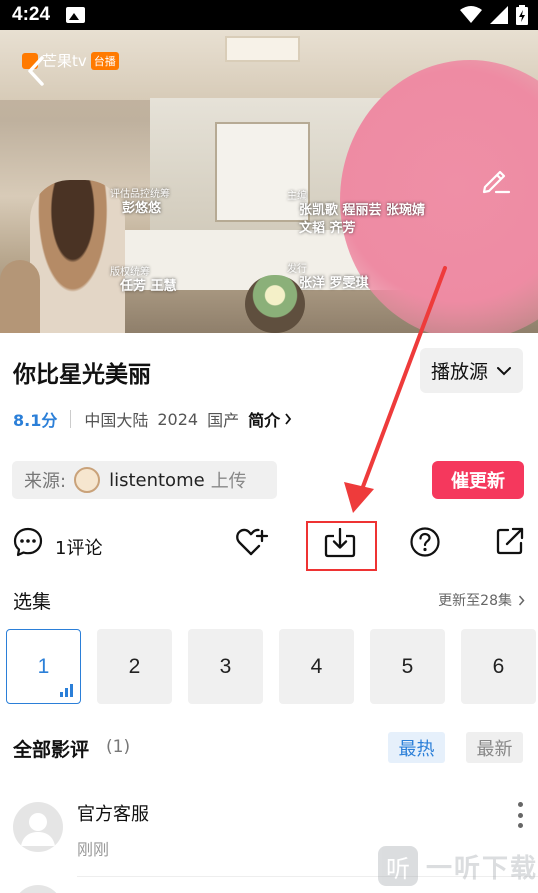 The height and width of the screenshot is (893, 538). What do you see at coordinates (475, 601) in the screenshot?
I see `episodes-update-label: 更新至28集` at bounding box center [475, 601].